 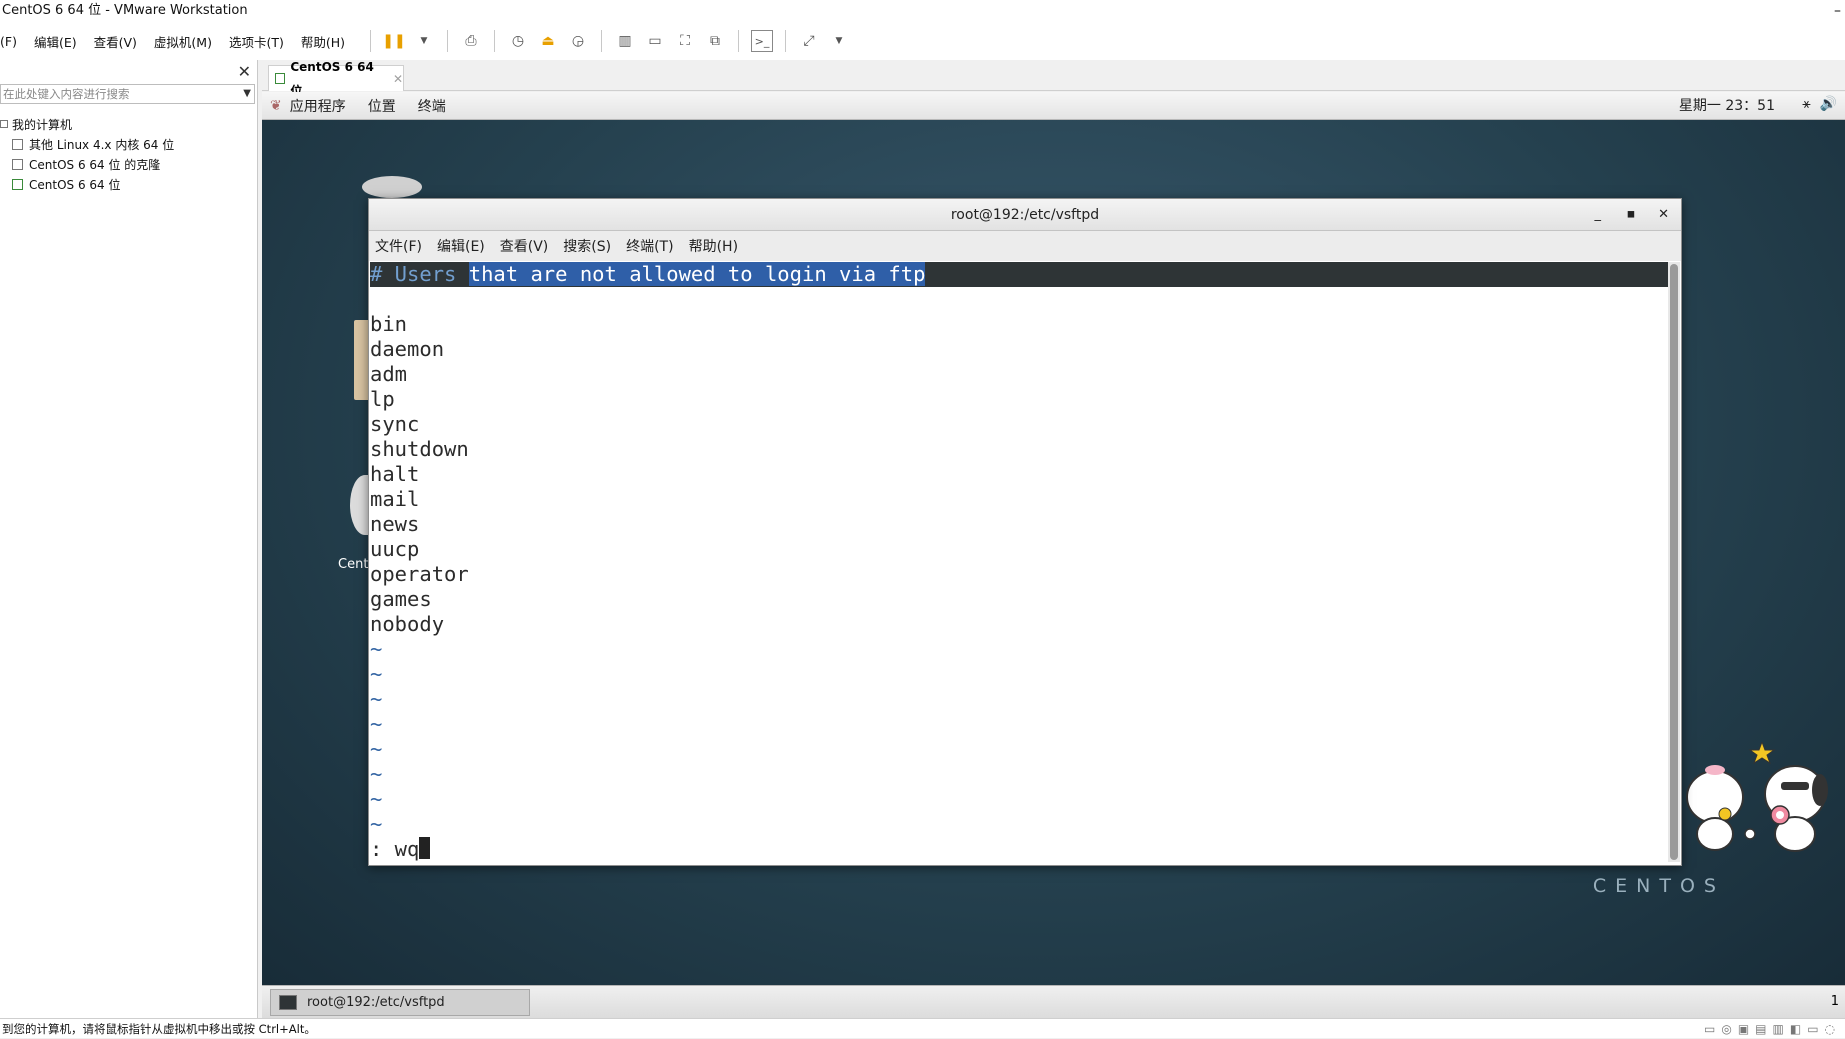 What do you see at coordinates (318, 106) in the screenshot?
I see `menu-applications: 应用程序` at bounding box center [318, 106].